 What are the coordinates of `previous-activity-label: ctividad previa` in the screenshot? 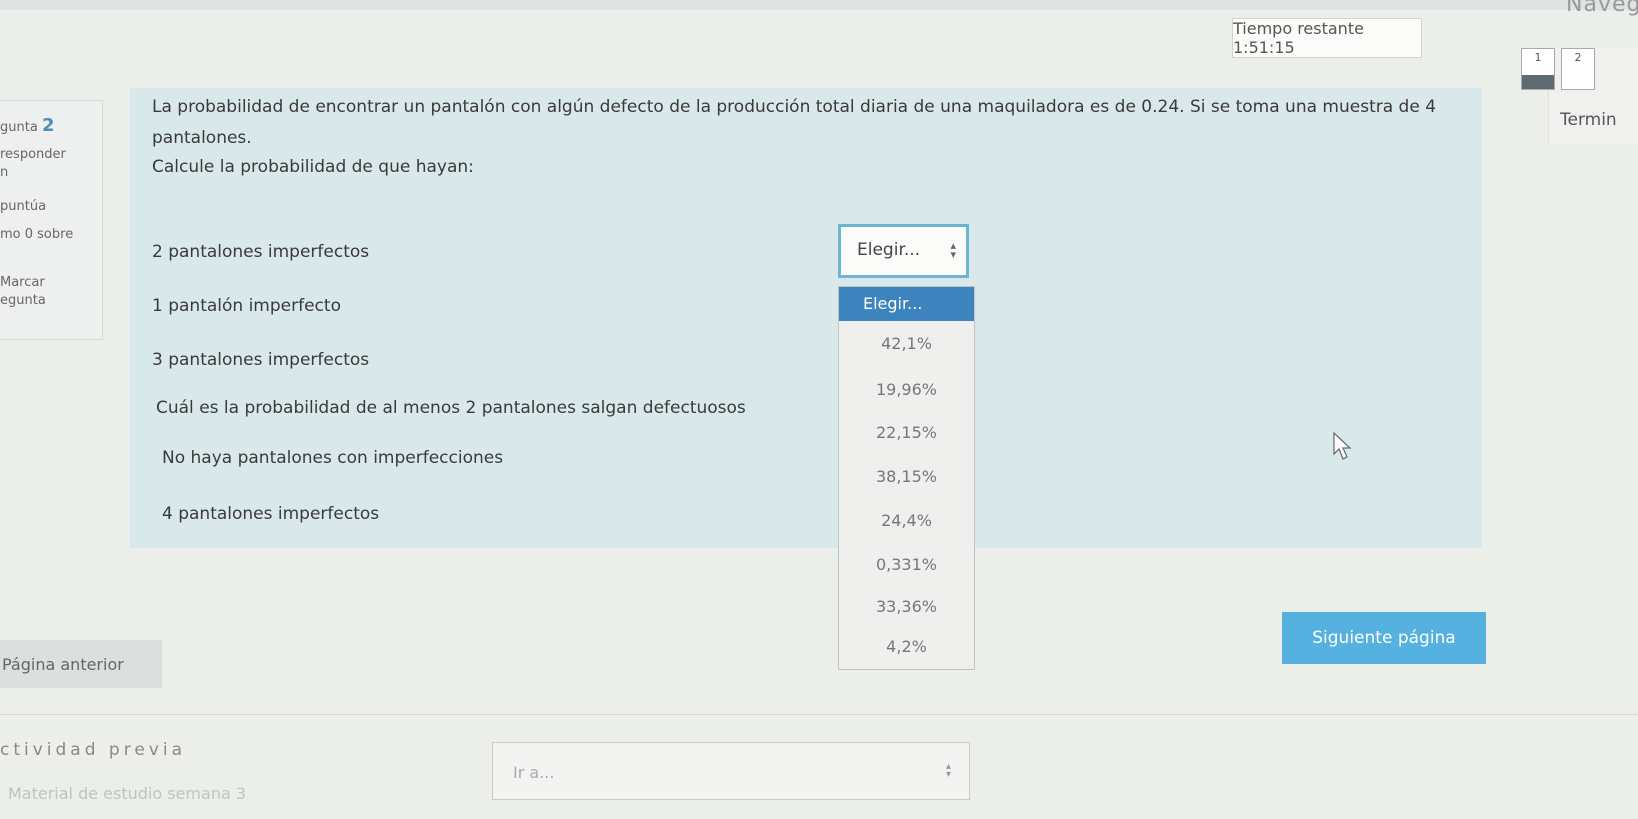 It's located at (93, 750).